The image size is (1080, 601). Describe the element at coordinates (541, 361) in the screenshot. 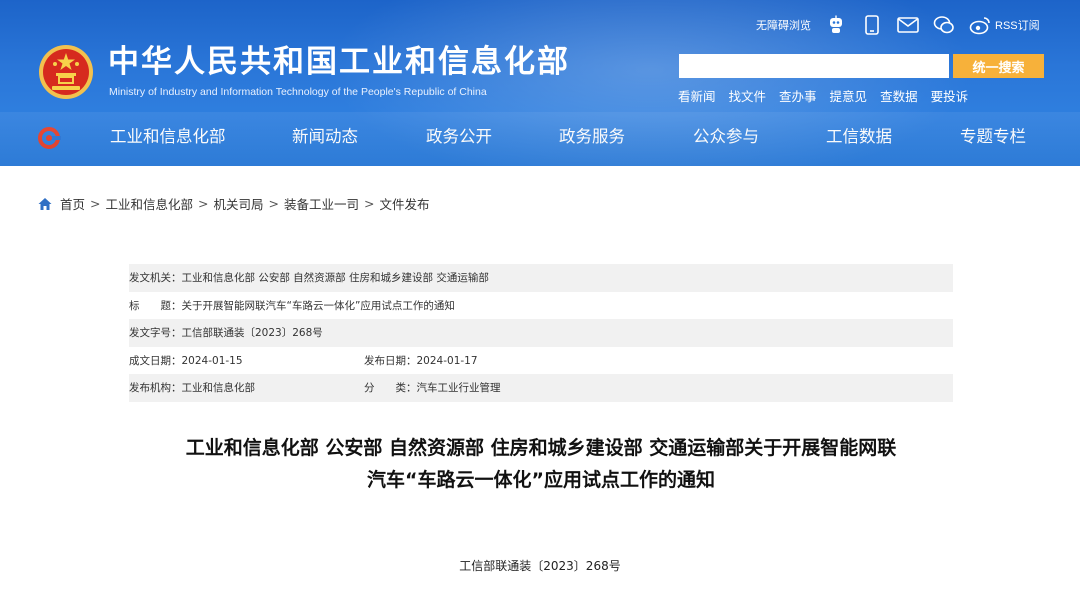

I see `meta-row-dates: 成文日期：2024-01-15 发布日期：2024-01-17` at that location.